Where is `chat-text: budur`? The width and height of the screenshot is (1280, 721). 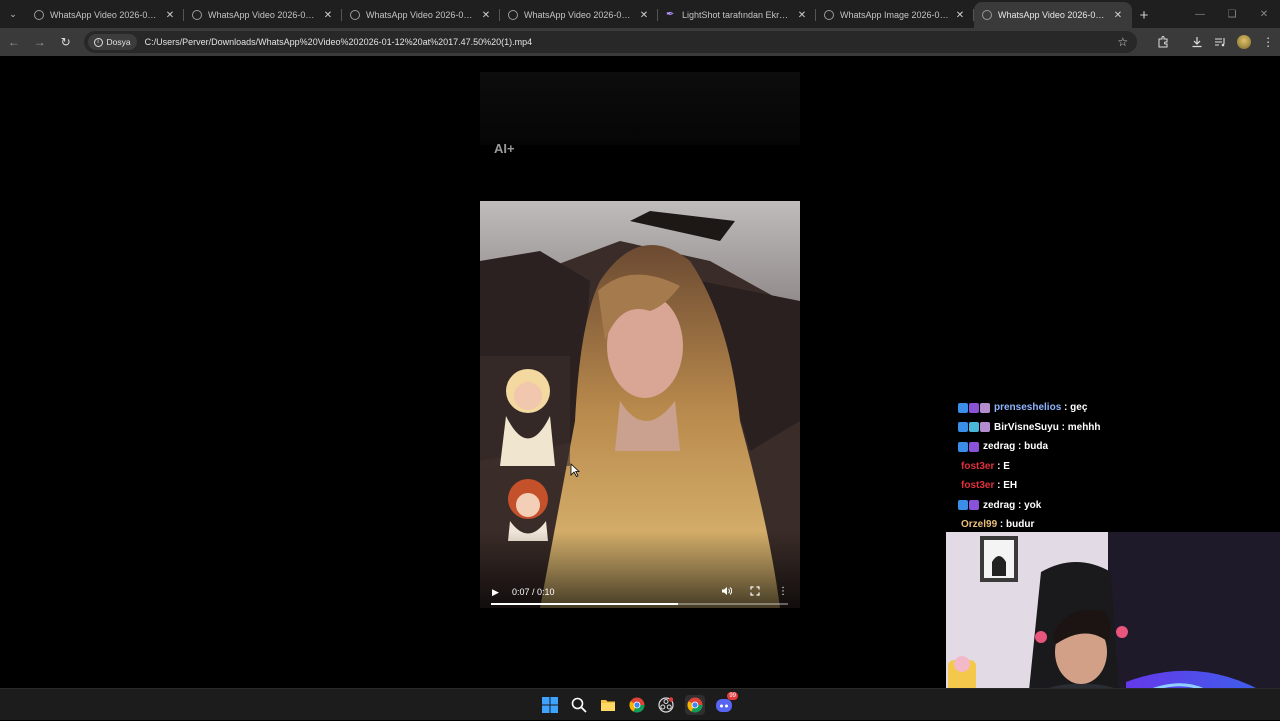 chat-text: budur is located at coordinates (1020, 525).